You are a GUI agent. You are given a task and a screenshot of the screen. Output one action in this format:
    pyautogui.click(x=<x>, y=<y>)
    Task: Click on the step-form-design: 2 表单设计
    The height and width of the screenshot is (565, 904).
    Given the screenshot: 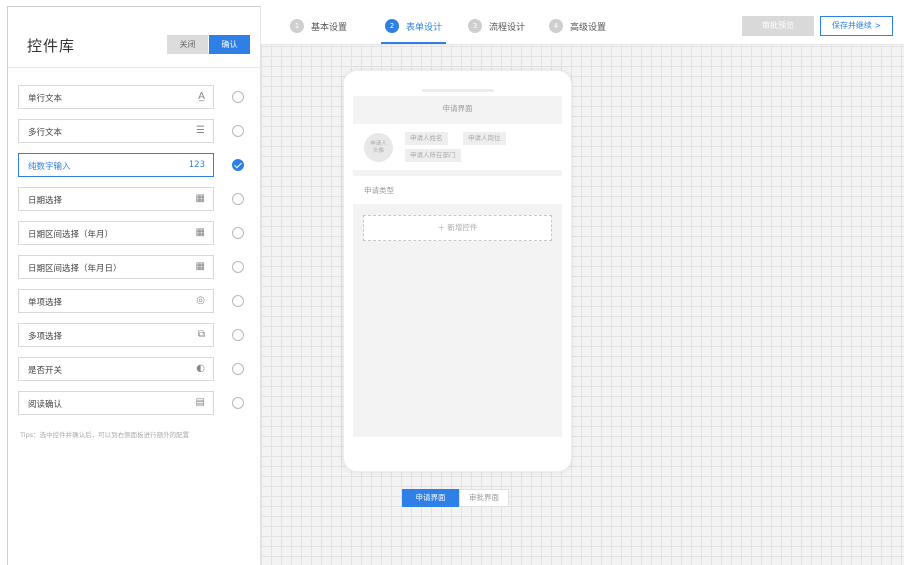 What is the action you would take?
    pyautogui.click(x=413, y=26)
    